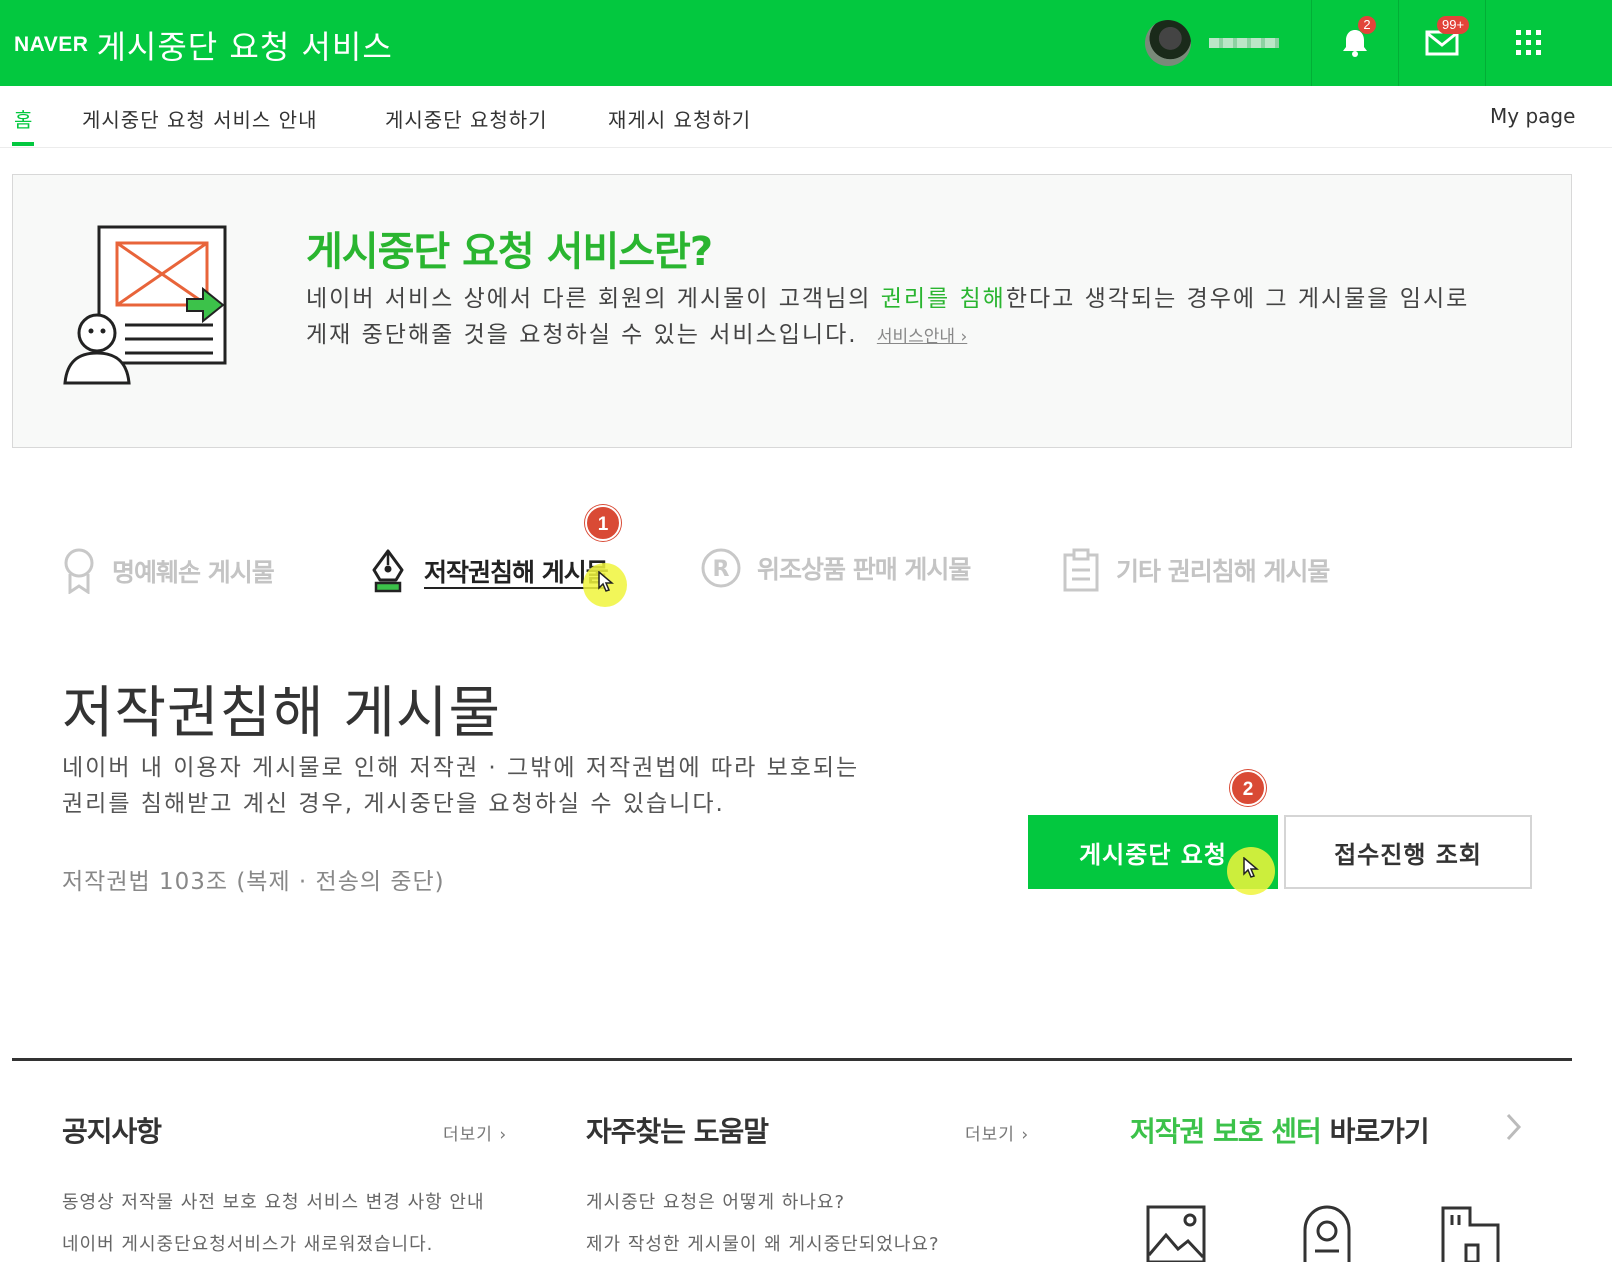  Describe the element at coordinates (244, 45) in the screenshot. I see `service-title: 게시중단 요청 서비스` at that location.